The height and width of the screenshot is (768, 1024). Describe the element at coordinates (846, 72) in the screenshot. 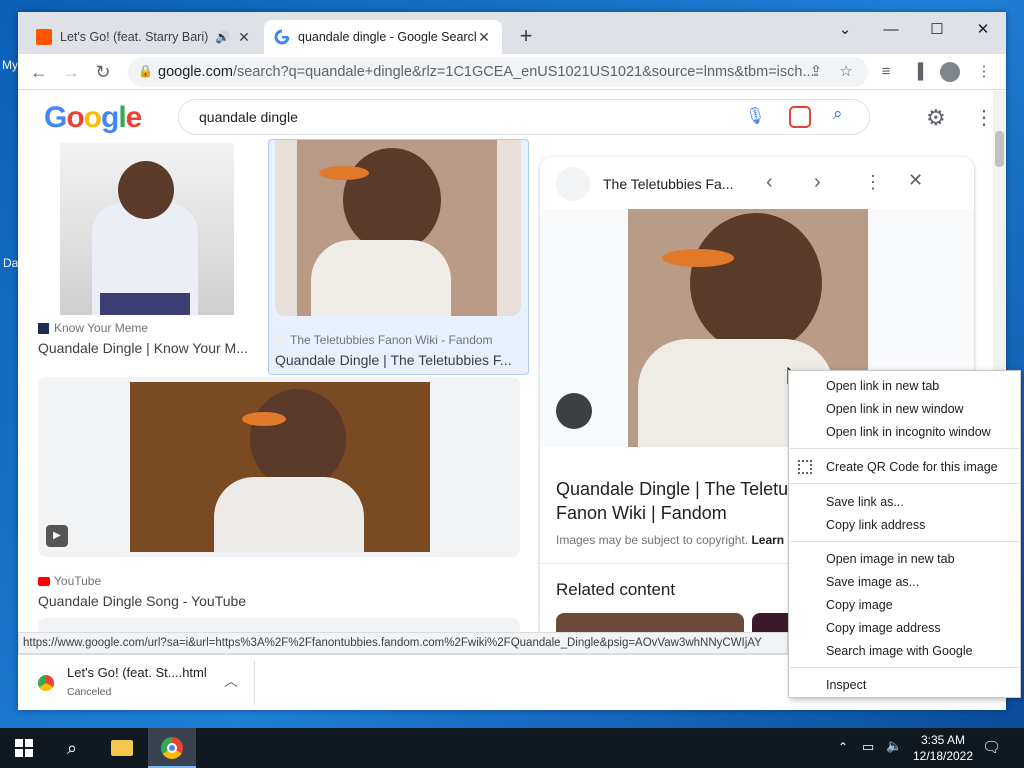

I see `bookmark-star-icon: ☆` at that location.